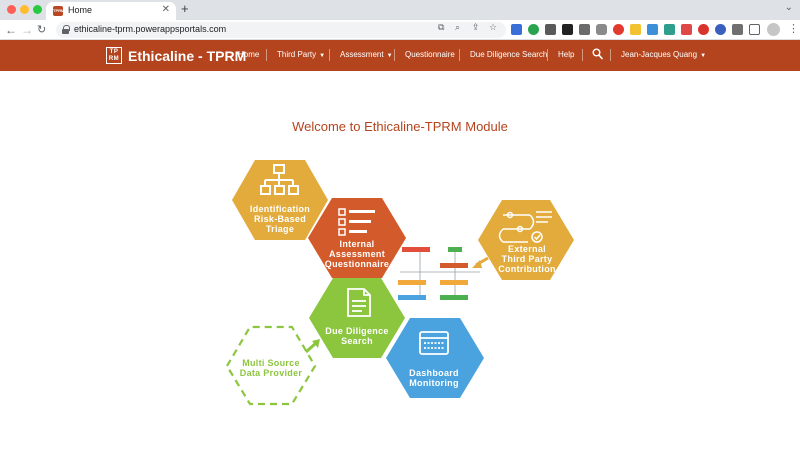 The height and width of the screenshot is (450, 800). Describe the element at coordinates (357, 244) in the screenshot. I see `hex-internal-line1: Internal` at that location.